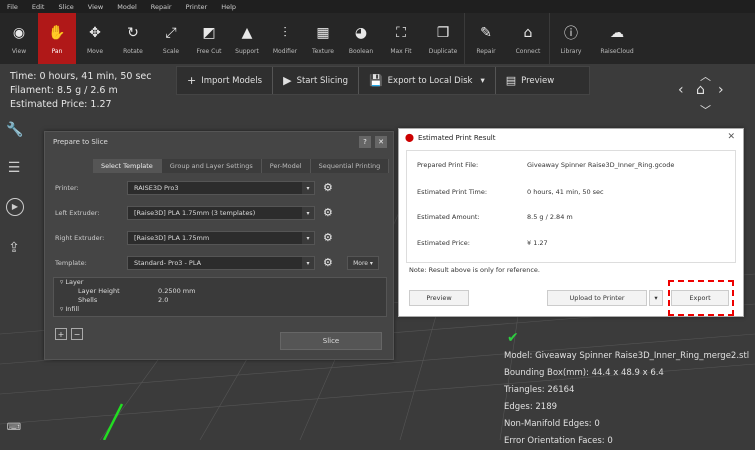  I want to click on export-local-disk-button: 💾 Export to Local Disk ▾, so click(426, 80).